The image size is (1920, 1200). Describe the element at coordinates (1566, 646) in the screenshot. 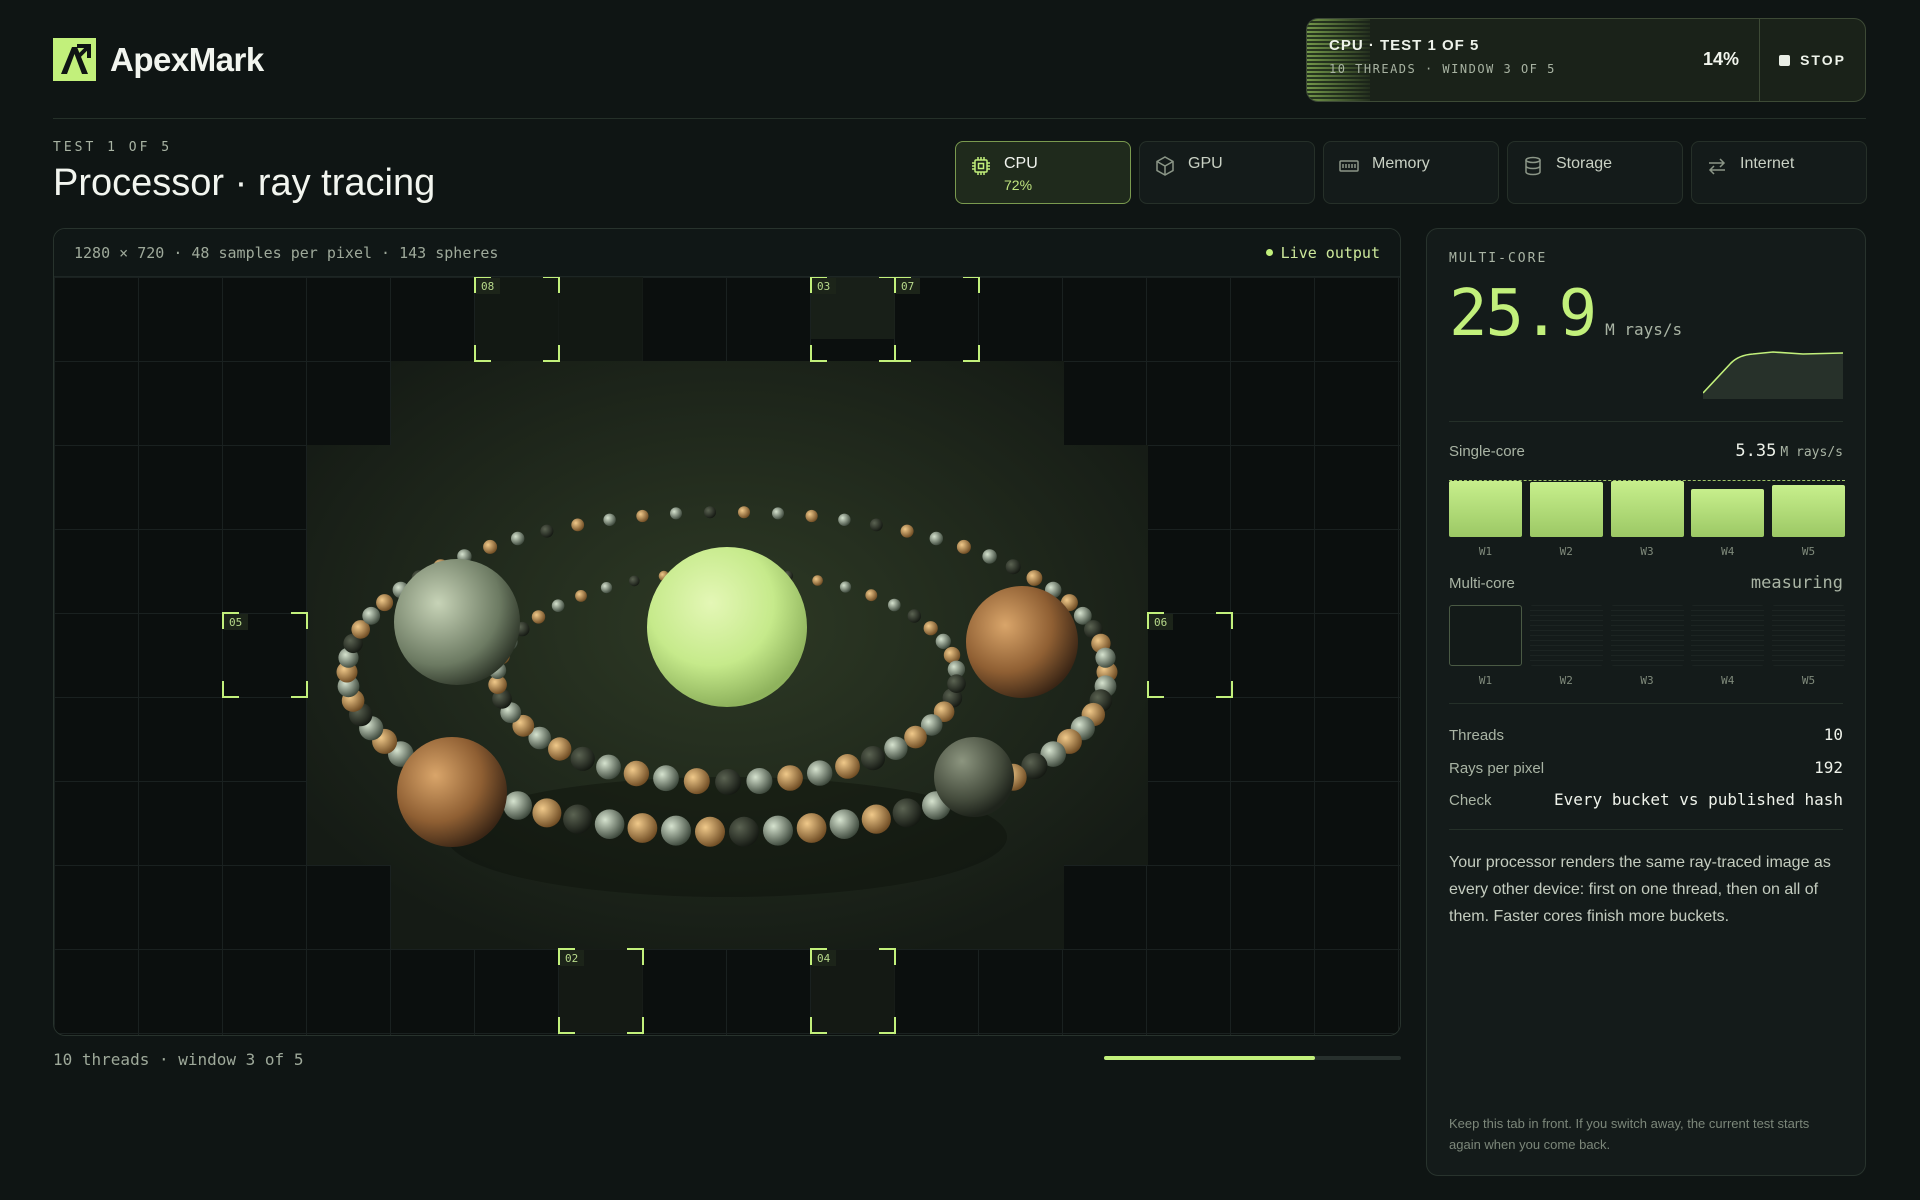

I see `multi-core-window: W2` at that location.